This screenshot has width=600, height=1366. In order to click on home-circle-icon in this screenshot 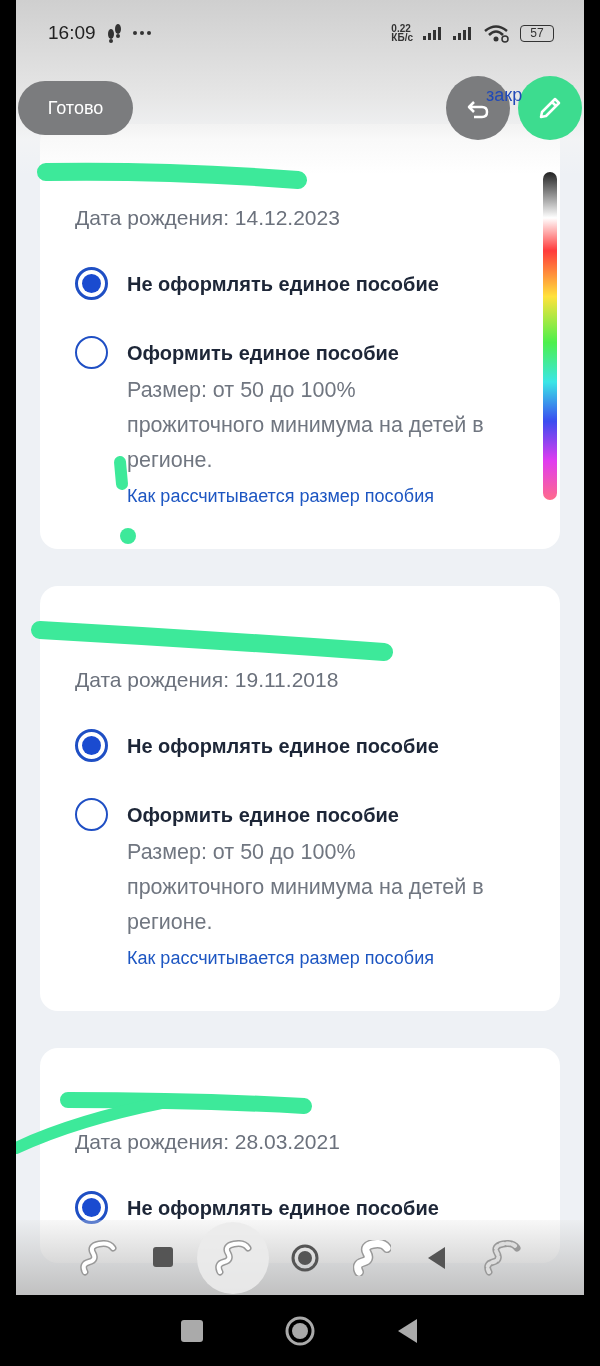, I will do `click(305, 1257)`.